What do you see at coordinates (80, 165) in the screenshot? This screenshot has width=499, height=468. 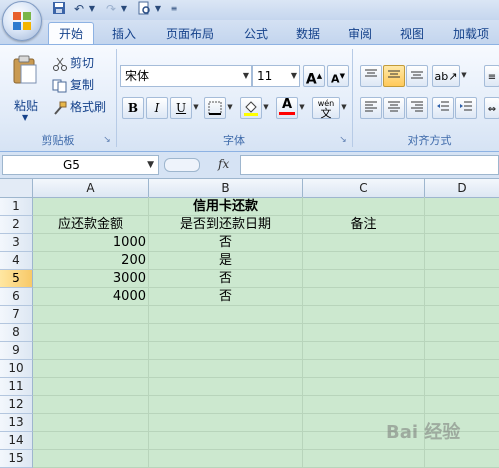 I see `name-box: G5 ▼` at bounding box center [80, 165].